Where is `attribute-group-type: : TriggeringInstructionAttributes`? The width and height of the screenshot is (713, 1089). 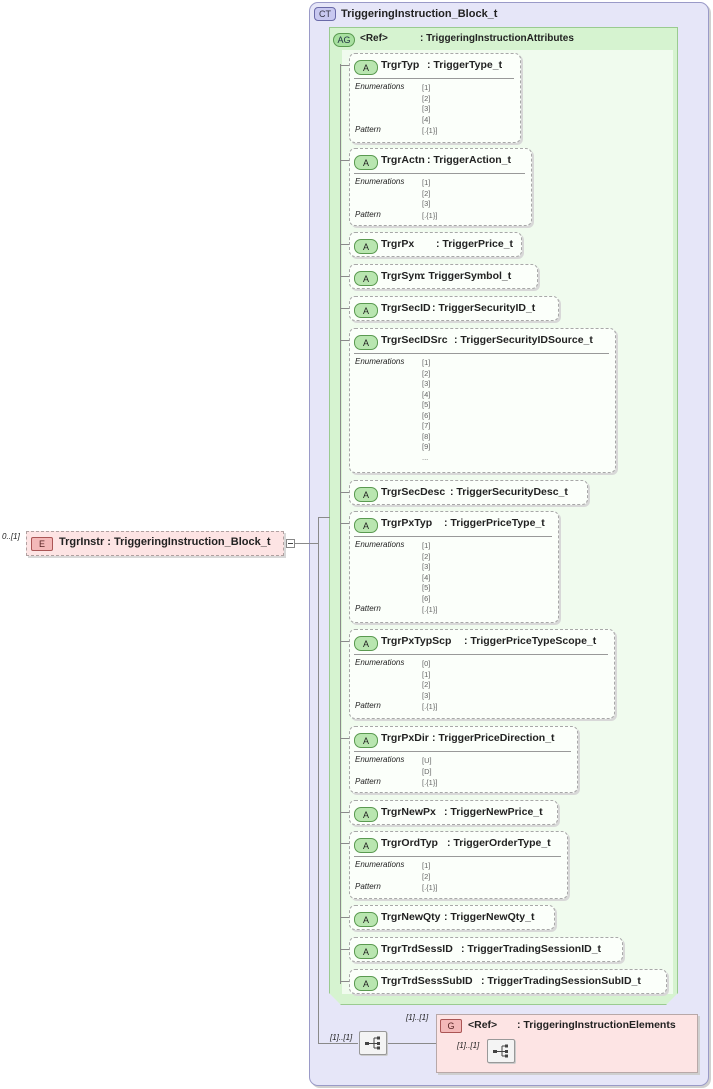
attribute-group-type: : TriggeringInstructionAttributes is located at coordinates (497, 38).